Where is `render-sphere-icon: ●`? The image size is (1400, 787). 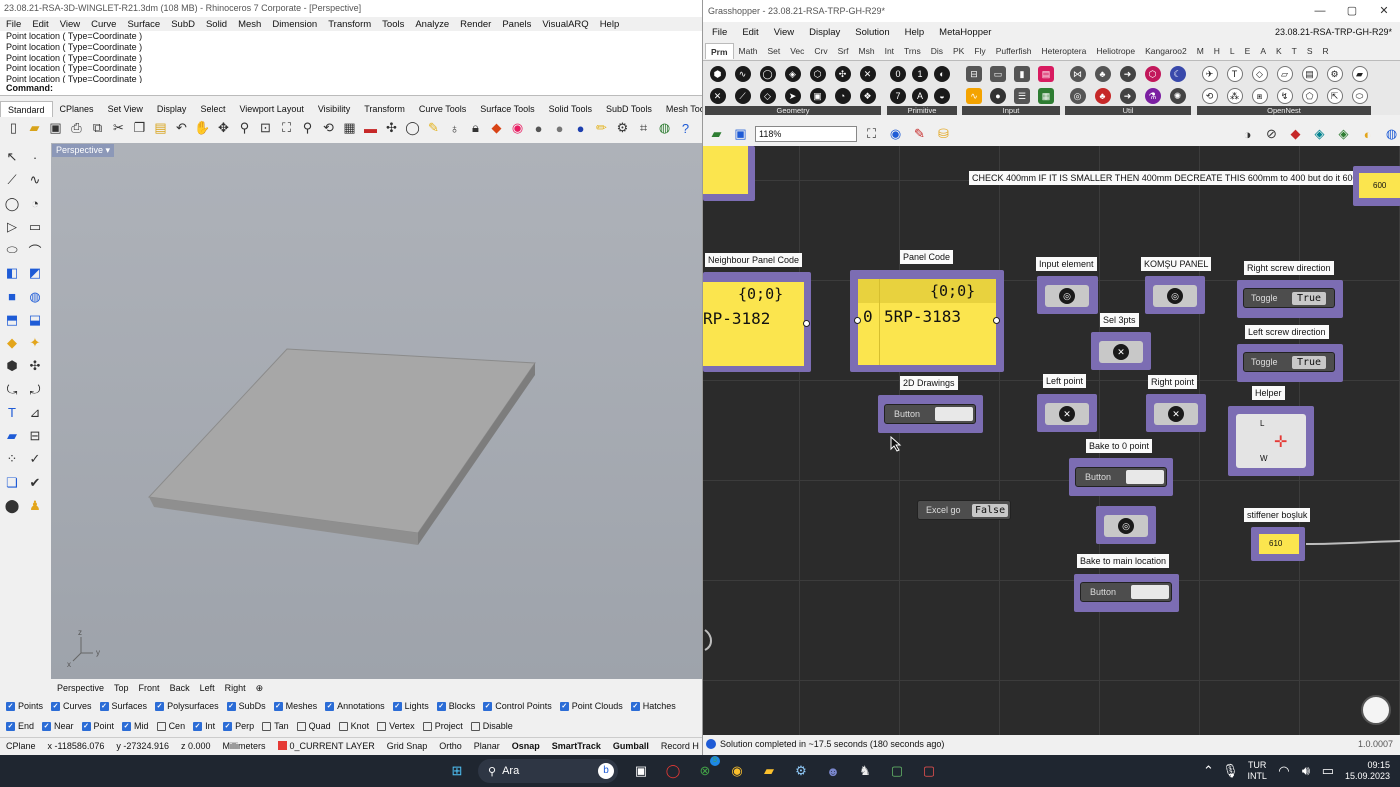
render-sphere-icon: ● is located at coordinates (559, 128).